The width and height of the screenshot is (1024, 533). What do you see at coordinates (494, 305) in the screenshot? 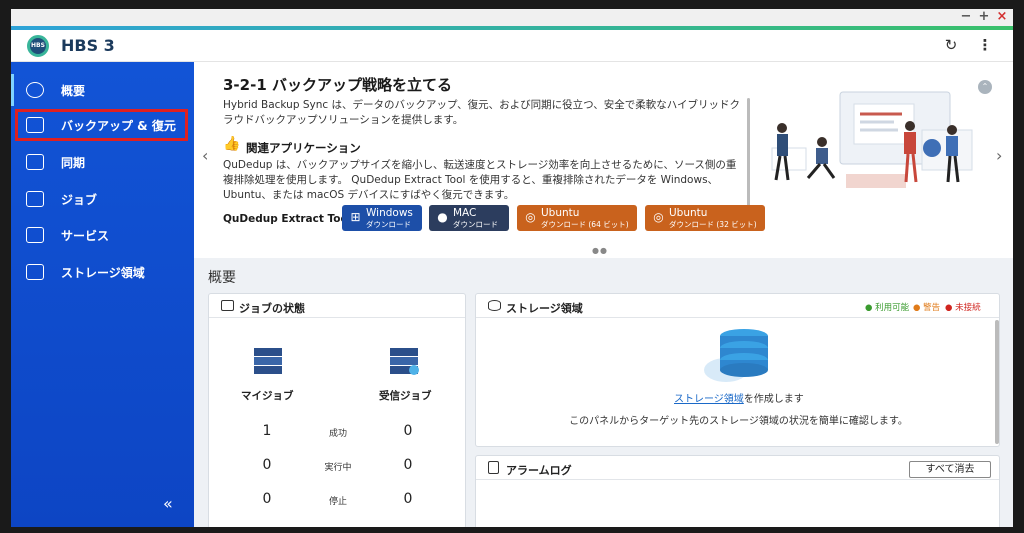
I see `database-icon` at bounding box center [494, 305].